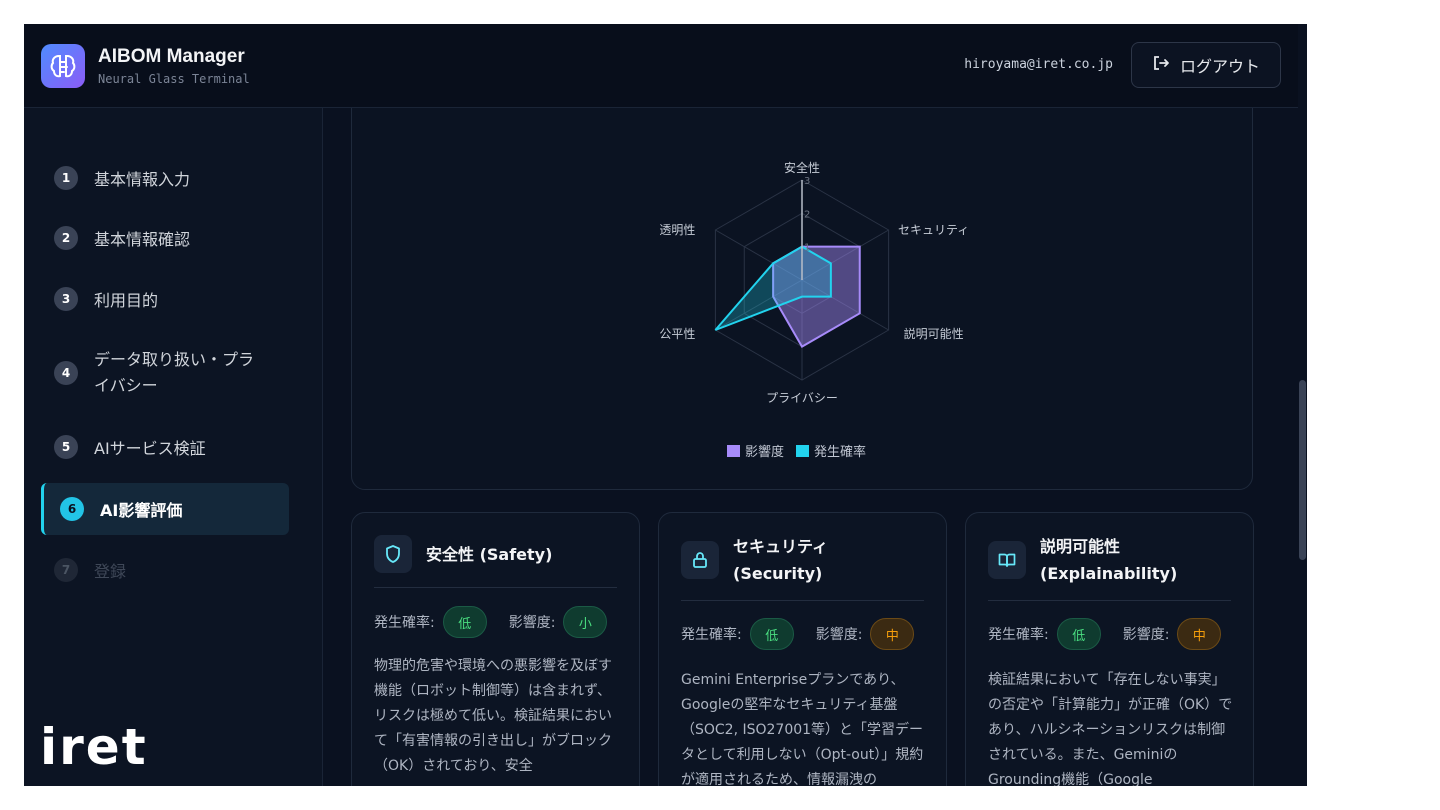  I want to click on book-open-icon, so click(1007, 560).